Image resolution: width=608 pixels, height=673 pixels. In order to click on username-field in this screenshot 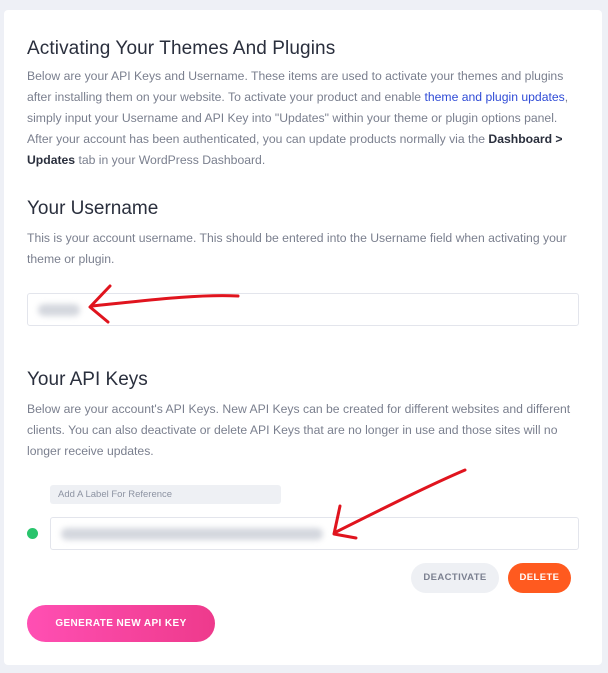, I will do `click(303, 309)`.